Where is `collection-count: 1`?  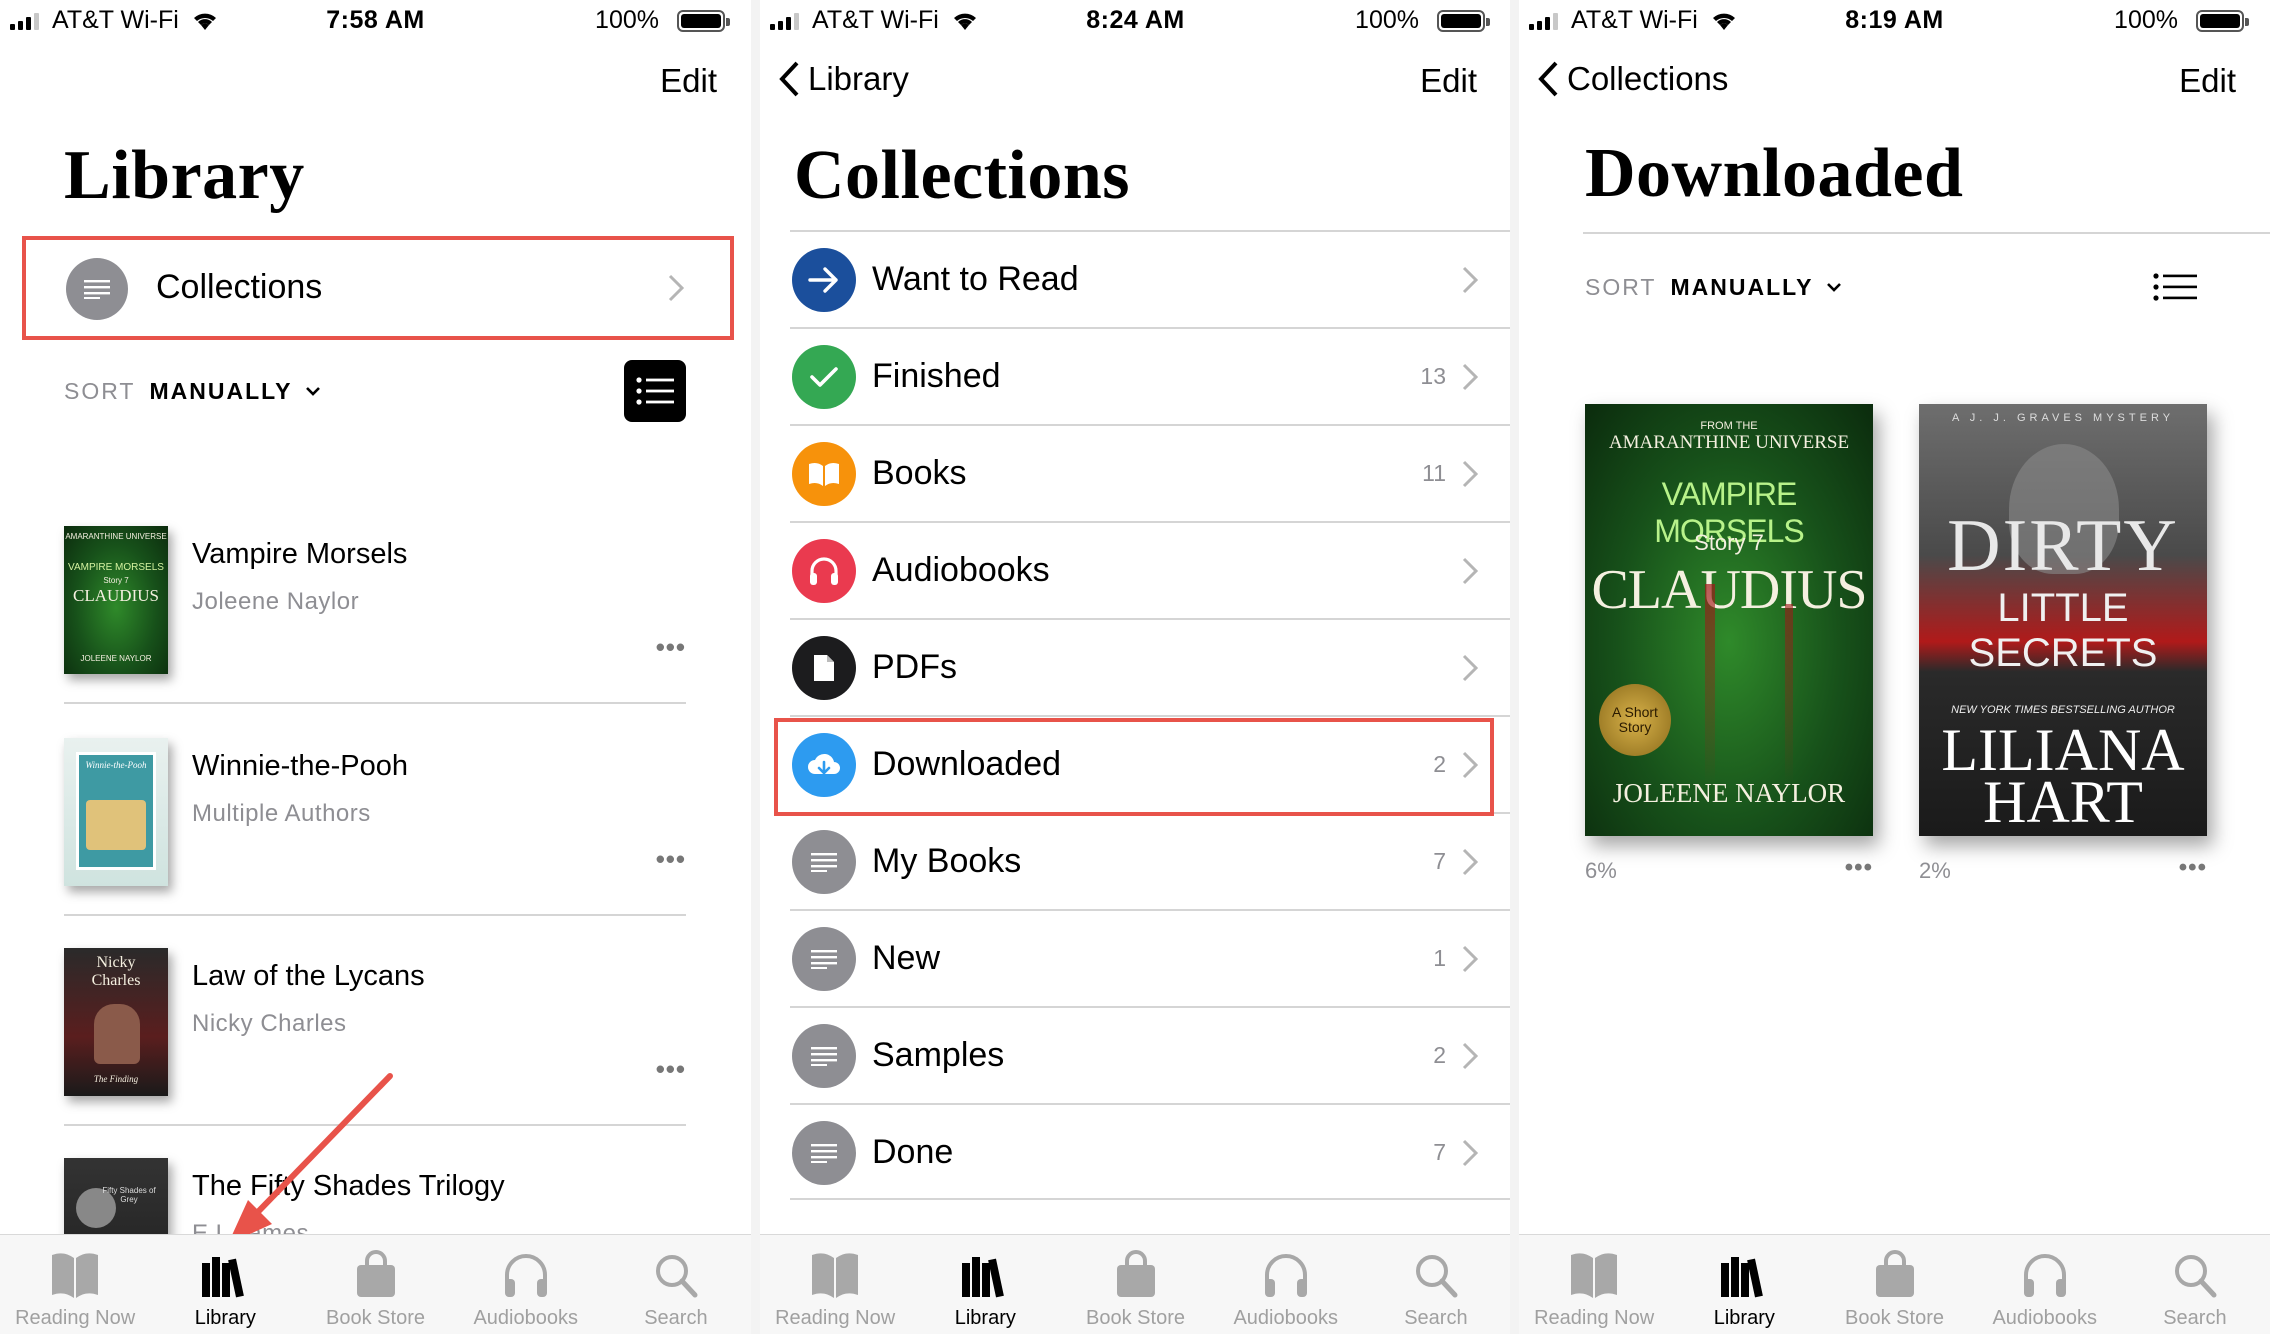 collection-count: 1 is located at coordinates (1439, 958).